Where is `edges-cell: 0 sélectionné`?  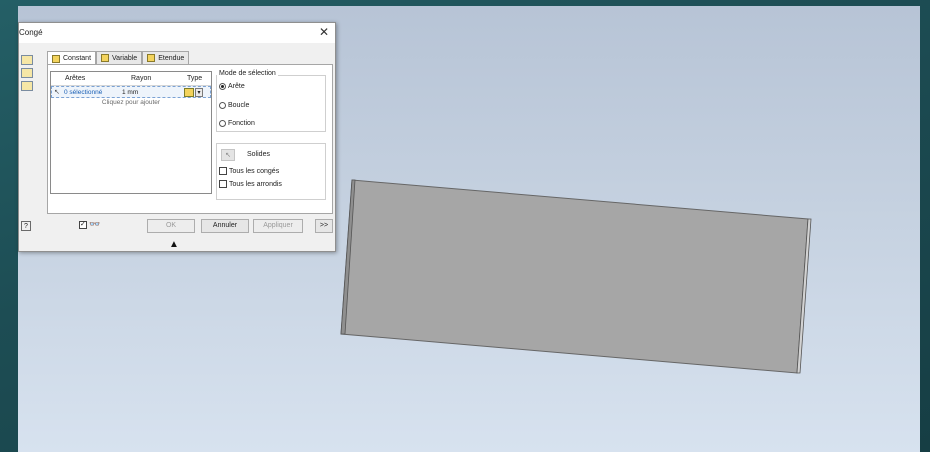 edges-cell: 0 sélectionné is located at coordinates (89, 92).